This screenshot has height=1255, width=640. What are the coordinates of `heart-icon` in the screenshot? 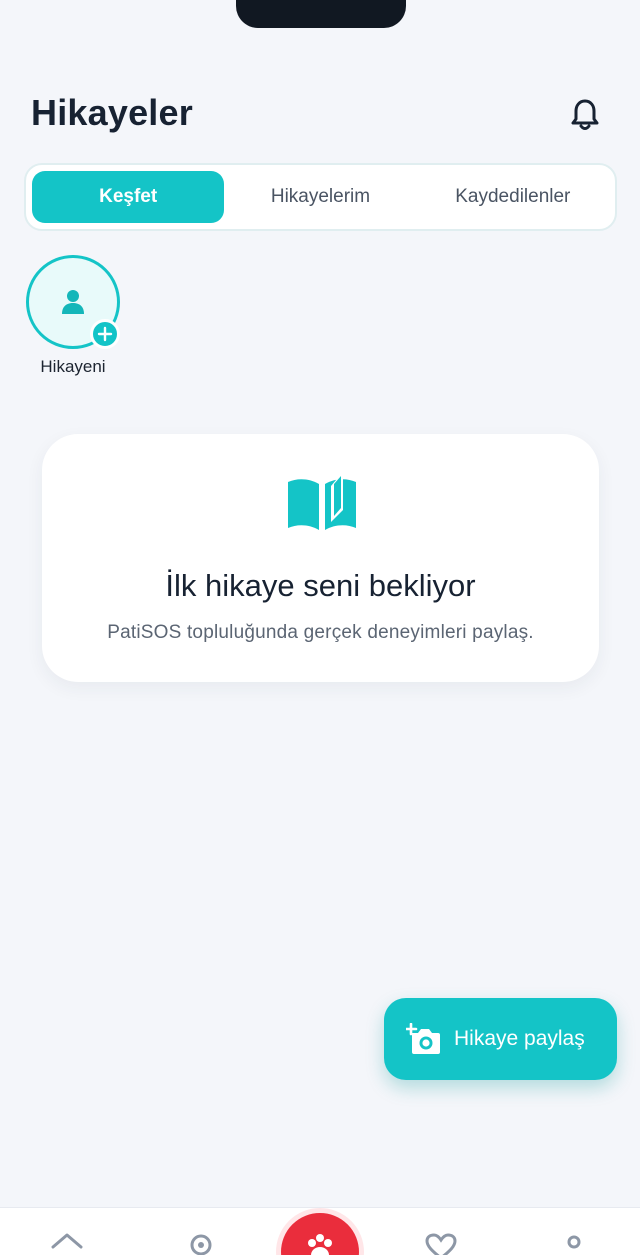 It's located at (441, 1243).